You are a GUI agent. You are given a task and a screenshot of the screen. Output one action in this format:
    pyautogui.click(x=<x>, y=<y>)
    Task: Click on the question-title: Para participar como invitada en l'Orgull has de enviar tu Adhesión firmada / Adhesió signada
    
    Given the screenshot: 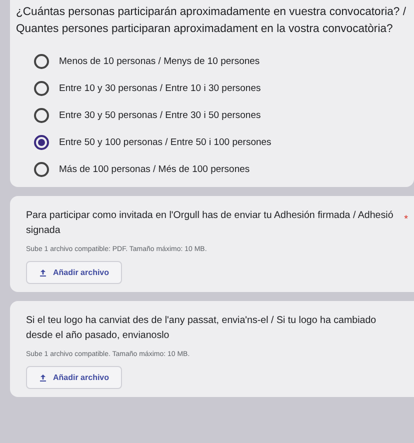 What is the action you would take?
    pyautogui.click(x=210, y=223)
    